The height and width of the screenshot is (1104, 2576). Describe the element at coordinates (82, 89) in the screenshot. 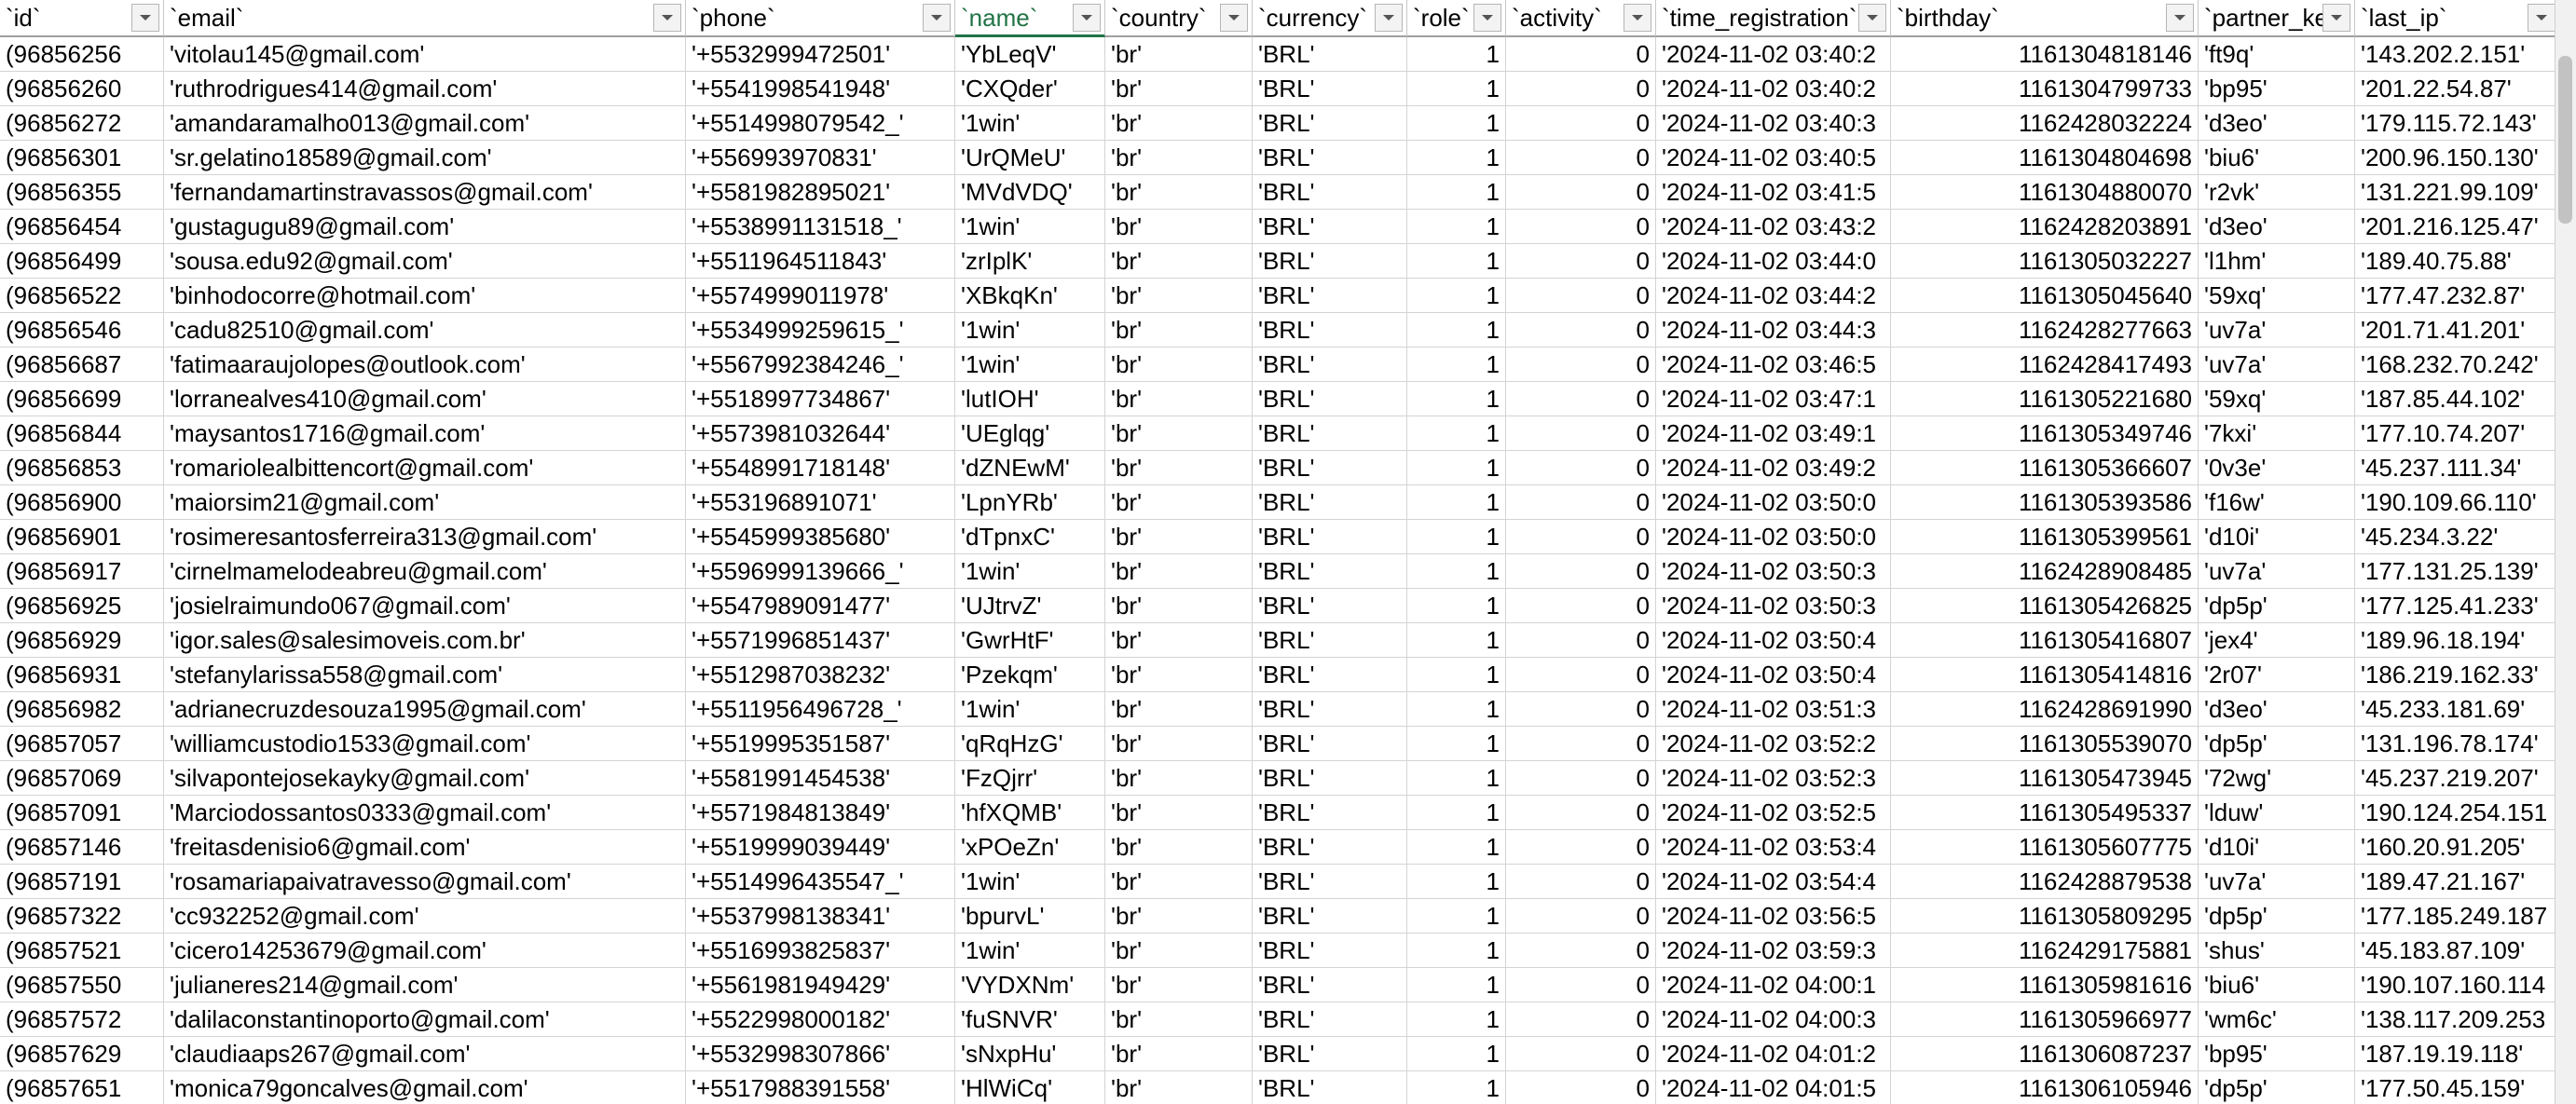

I see `cell-id: (96856260` at that location.